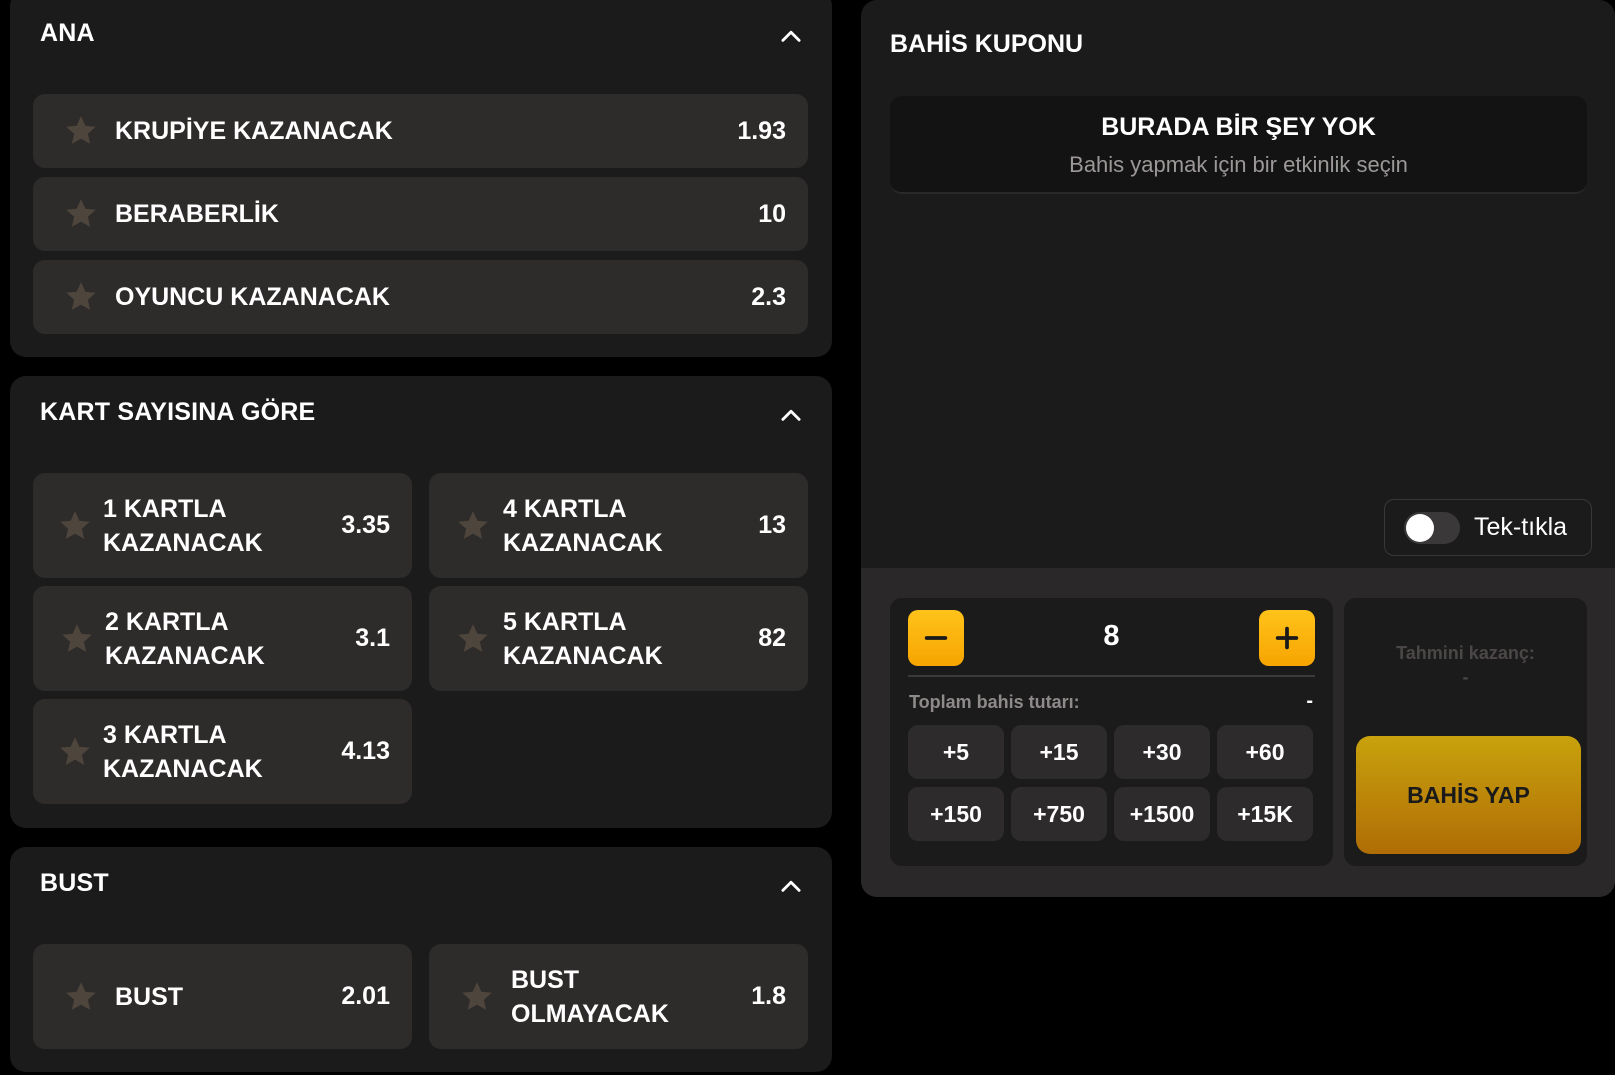 This screenshot has height=1075, width=1615. I want to click on bet-odd: 4.13, so click(365, 751).